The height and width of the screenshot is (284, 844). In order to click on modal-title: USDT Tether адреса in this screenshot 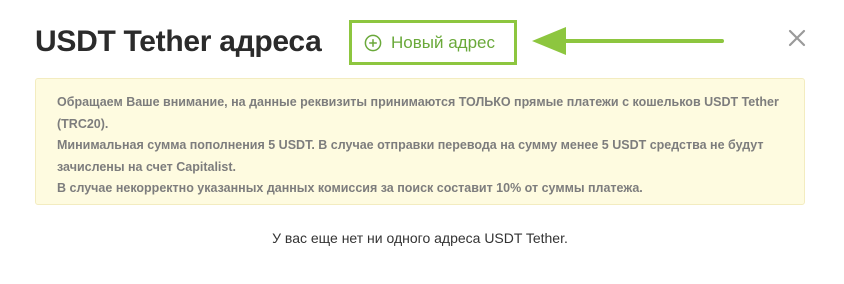, I will do `click(178, 41)`.